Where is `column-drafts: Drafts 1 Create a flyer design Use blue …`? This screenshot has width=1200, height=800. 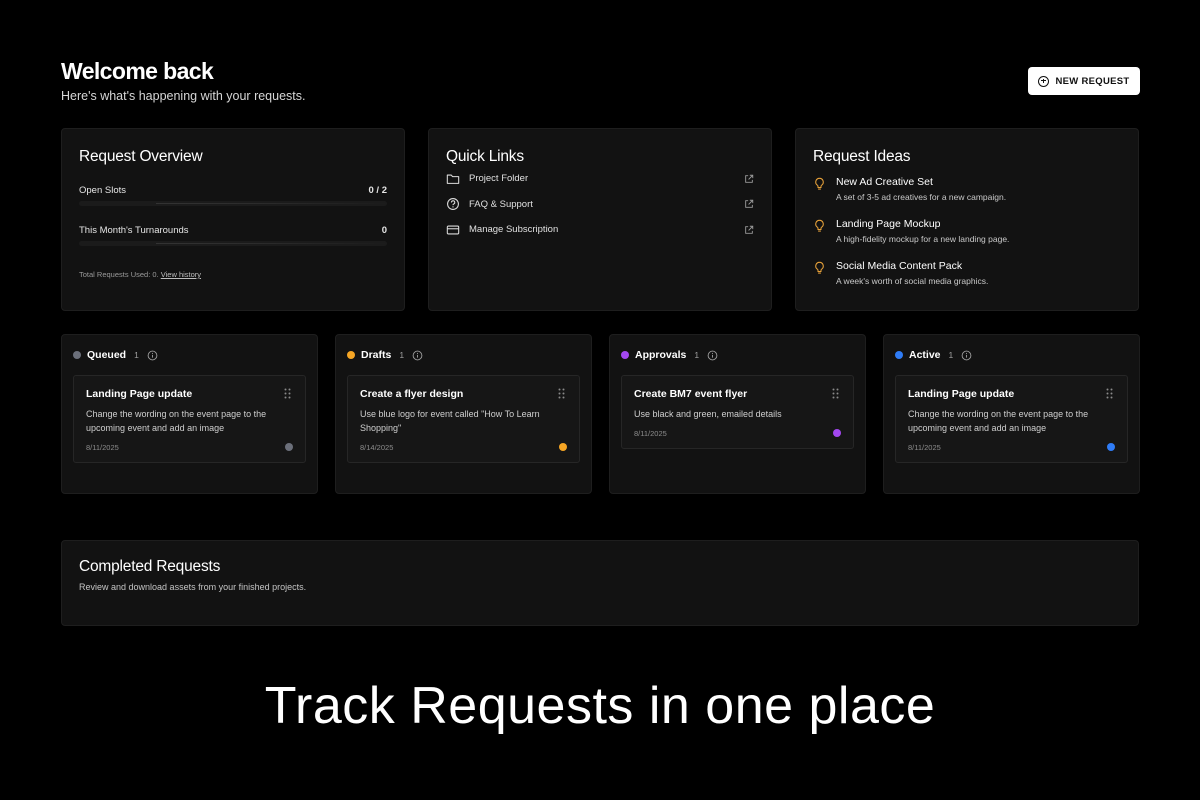
column-drafts: Drafts 1 Create a flyer design Use blue … is located at coordinates (463, 414).